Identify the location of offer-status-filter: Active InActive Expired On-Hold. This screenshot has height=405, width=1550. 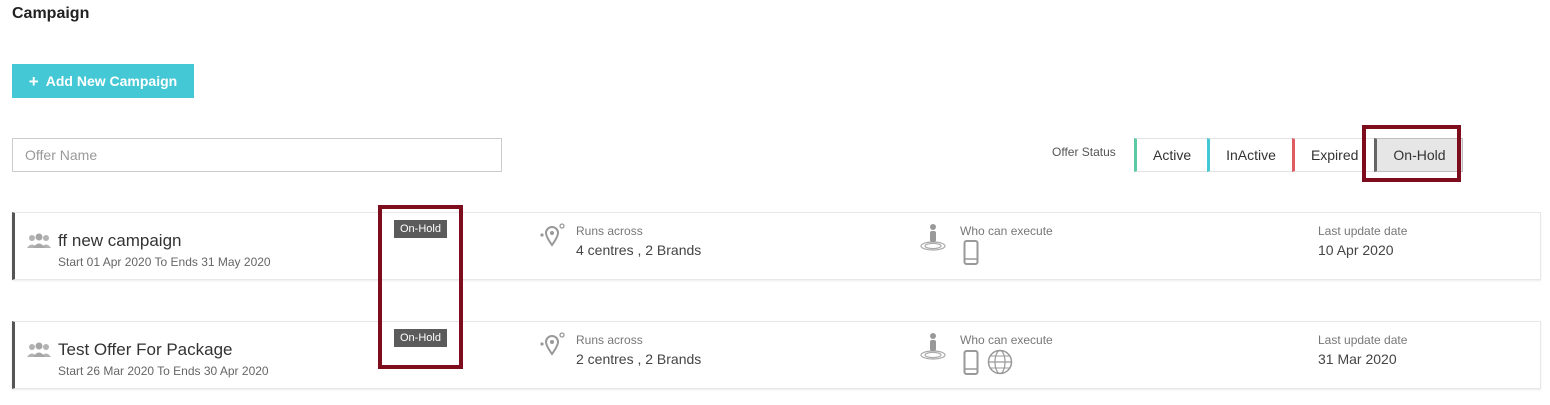
(1298, 155).